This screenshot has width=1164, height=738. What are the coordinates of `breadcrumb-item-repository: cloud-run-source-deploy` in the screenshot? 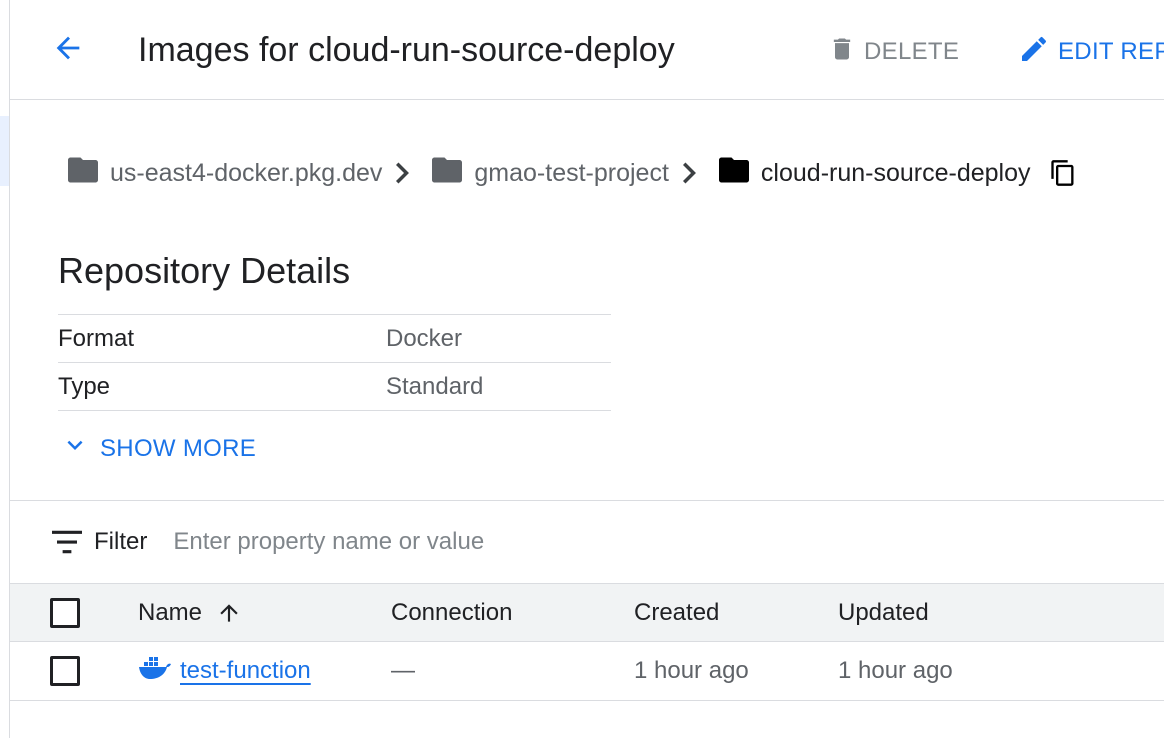 It's located at (874, 173).